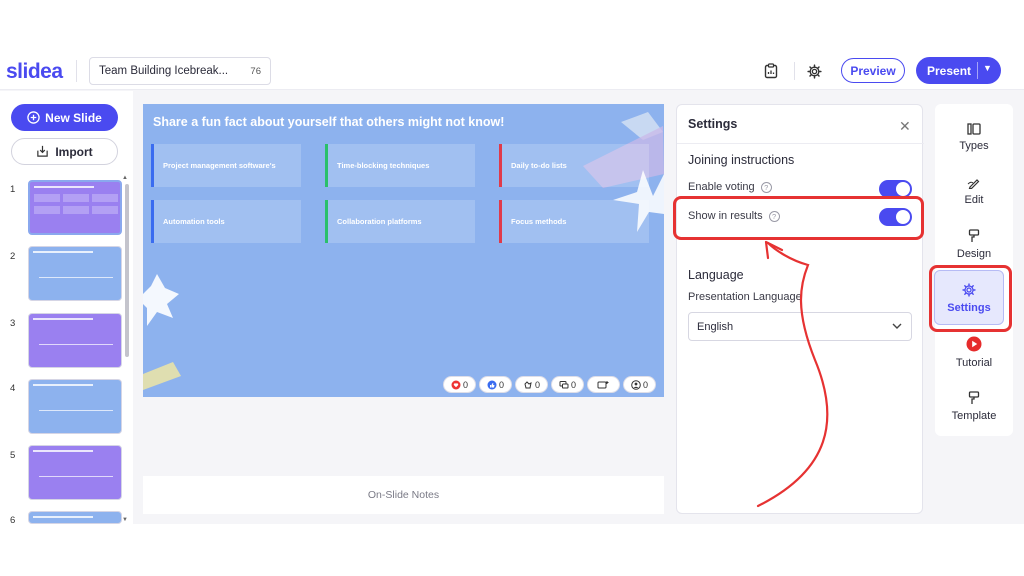 This screenshot has height=576, width=1024. What do you see at coordinates (974, 352) in the screenshot?
I see `tutorial-button: Tutorial` at bounding box center [974, 352].